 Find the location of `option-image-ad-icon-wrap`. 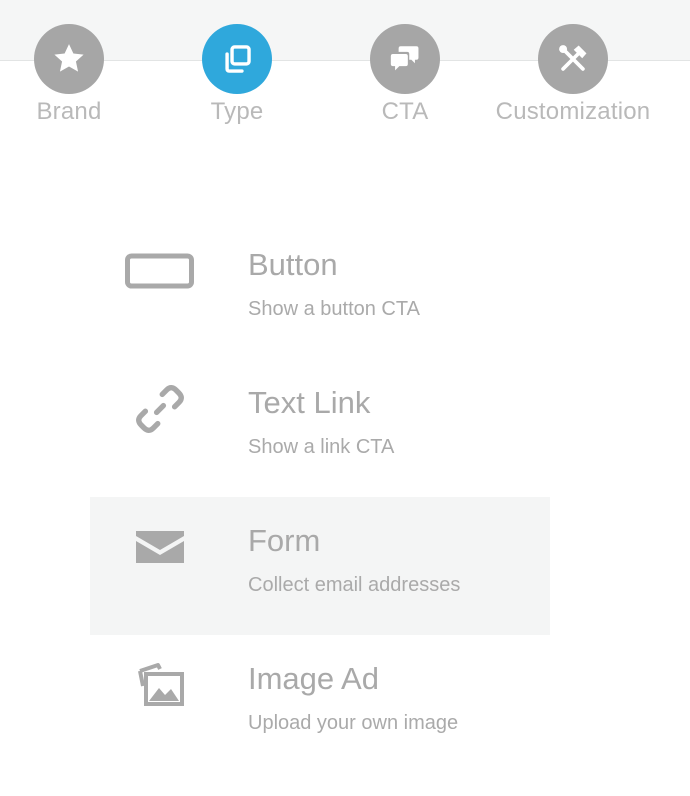

option-image-ad-icon-wrap is located at coordinates (160, 685).